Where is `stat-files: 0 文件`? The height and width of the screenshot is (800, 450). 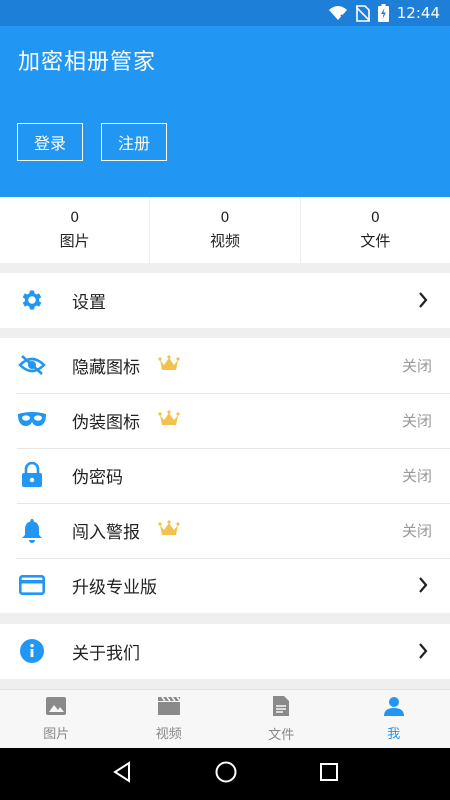
stat-files: 0 文件 is located at coordinates (375, 230).